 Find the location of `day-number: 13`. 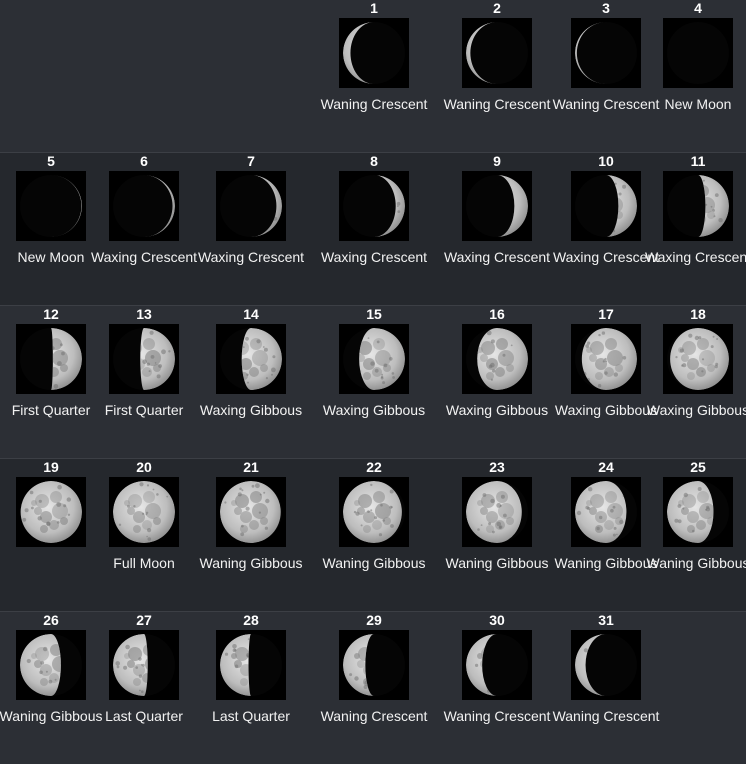

day-number: 13 is located at coordinates (144, 314).